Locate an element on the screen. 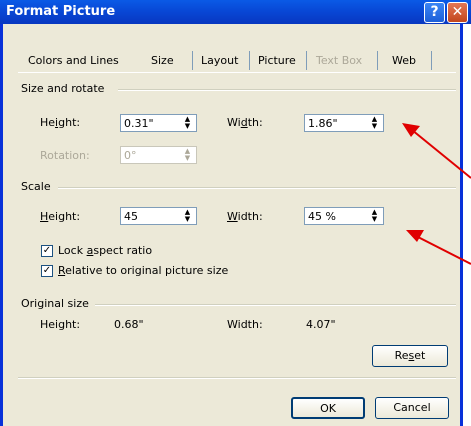  lock-aspect-ratio-checkbox: ✓ is located at coordinates (47, 251).